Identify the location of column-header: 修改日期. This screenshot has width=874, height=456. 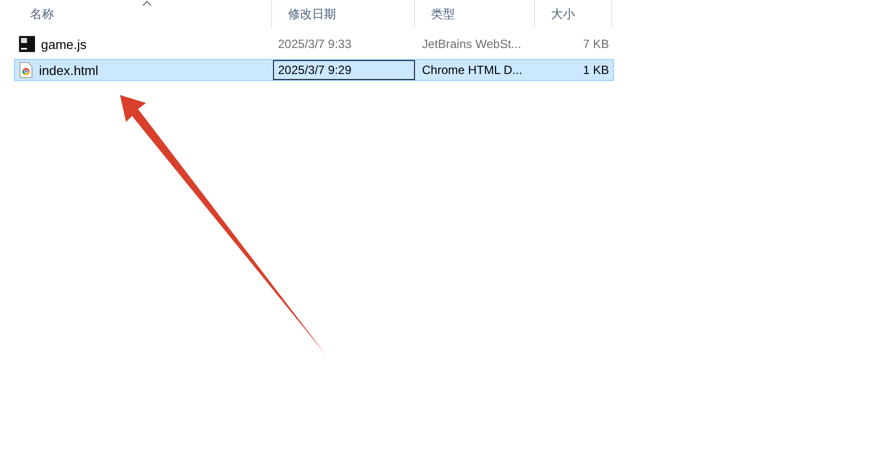
(343, 14).